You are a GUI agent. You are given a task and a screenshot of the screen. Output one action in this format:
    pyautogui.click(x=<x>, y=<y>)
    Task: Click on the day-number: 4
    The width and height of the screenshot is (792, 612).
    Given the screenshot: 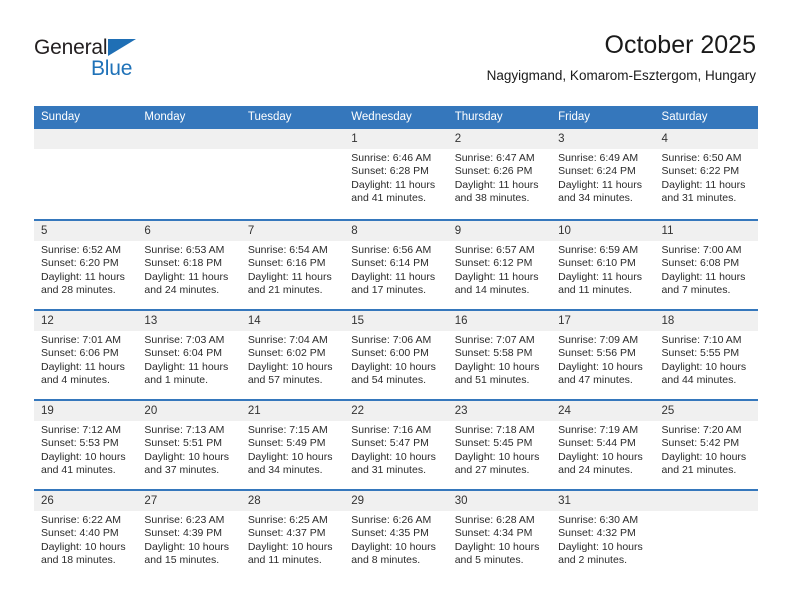 What is the action you would take?
    pyautogui.click(x=706, y=139)
    